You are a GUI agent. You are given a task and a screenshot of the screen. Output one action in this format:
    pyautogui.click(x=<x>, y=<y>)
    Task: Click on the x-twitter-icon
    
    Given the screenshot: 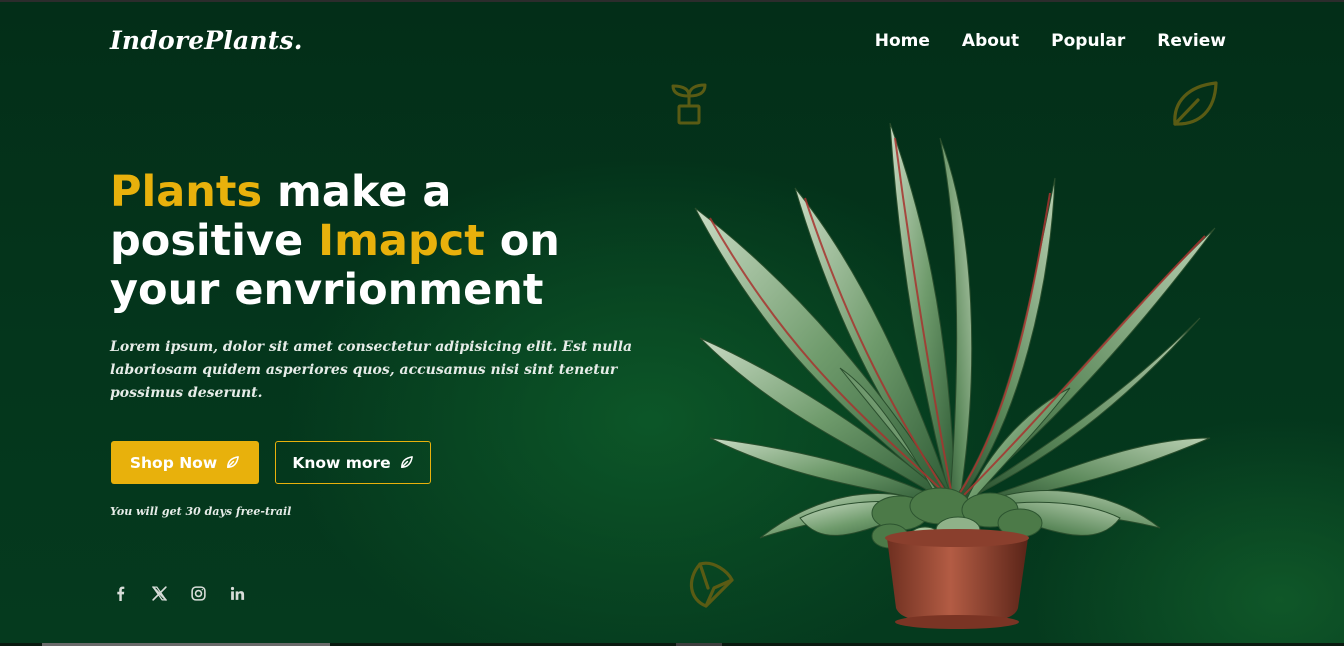 What is the action you would take?
    pyautogui.click(x=159, y=593)
    